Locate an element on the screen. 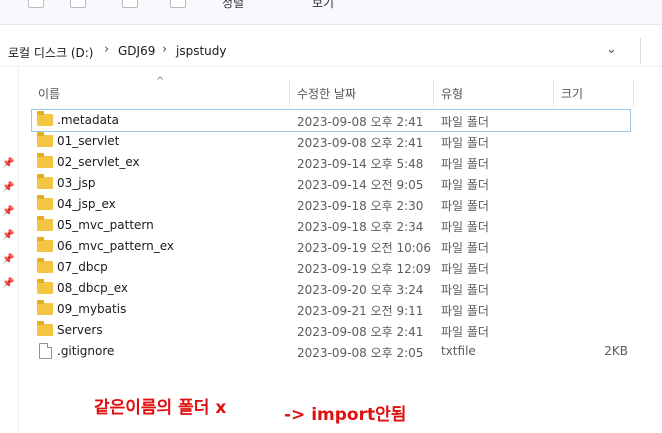  table-row: 09_mybatis 2023-09-21 오전 9:11 파일 폴더 is located at coordinates (331, 309).